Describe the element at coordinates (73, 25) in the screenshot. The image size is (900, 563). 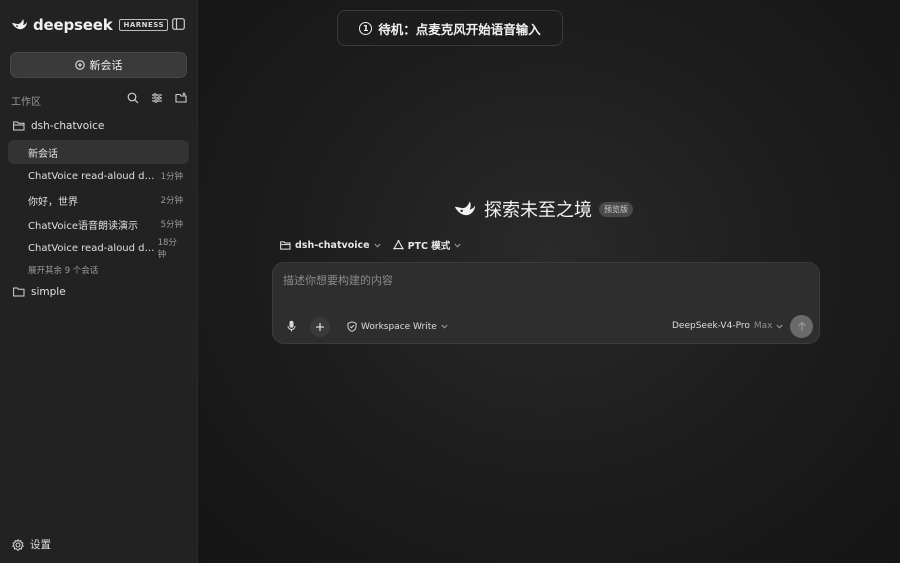
I see `brand-name: deepseek` at that location.